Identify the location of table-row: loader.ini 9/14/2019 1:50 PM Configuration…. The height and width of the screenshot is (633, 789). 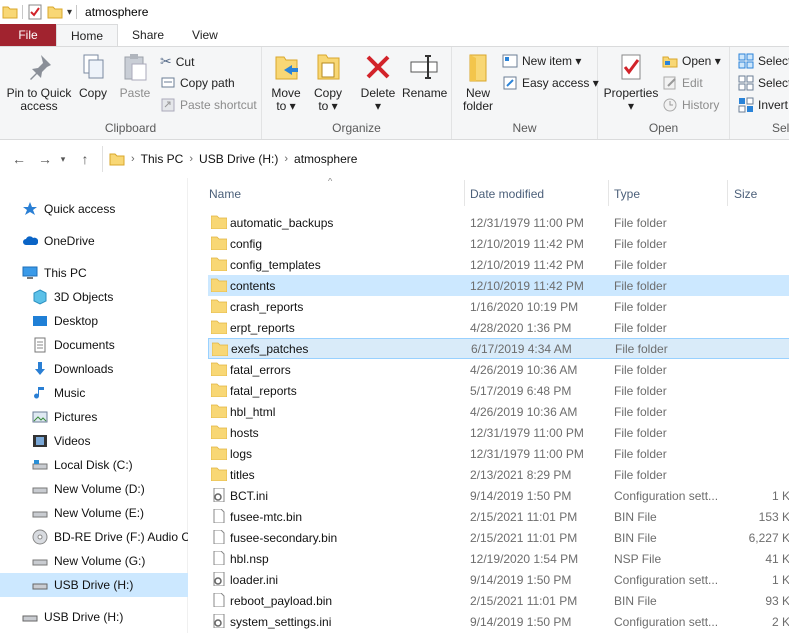
(498, 579).